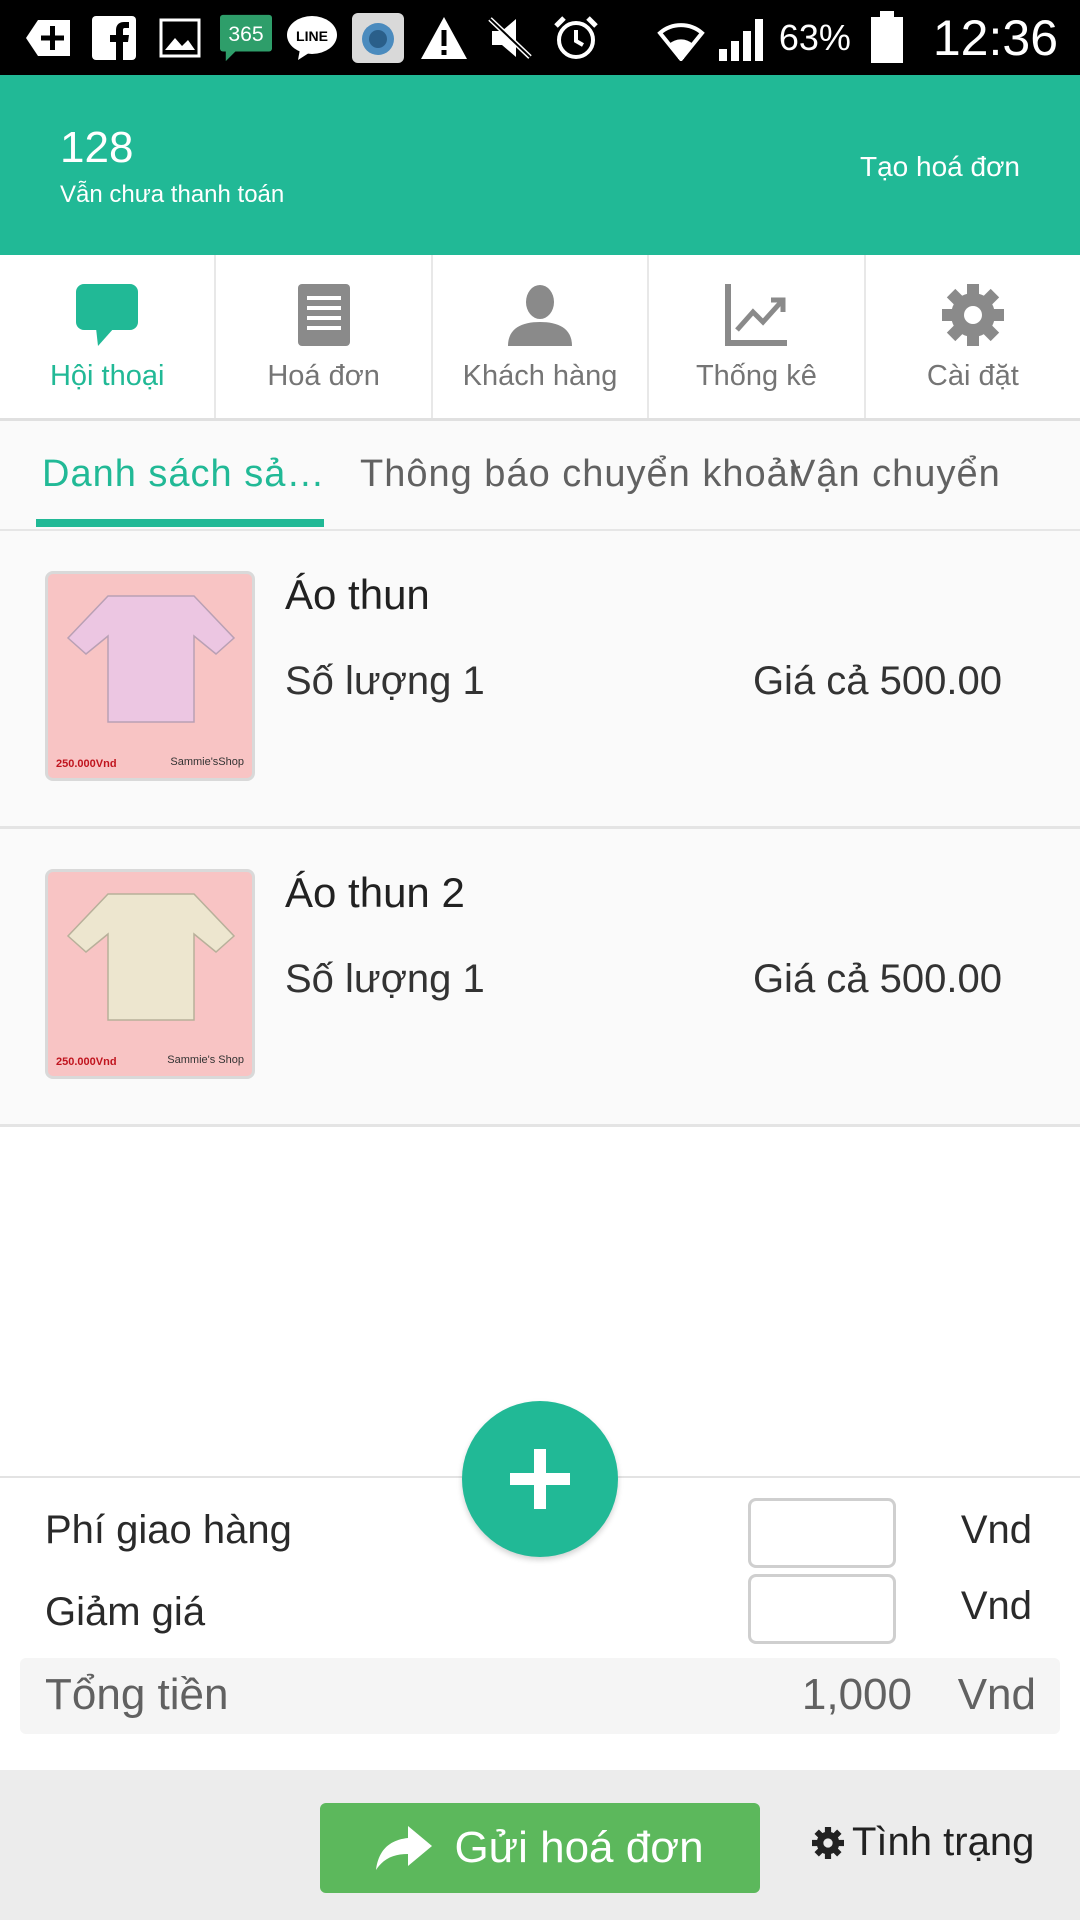 The width and height of the screenshot is (1080, 1920). Describe the element at coordinates (107, 315) in the screenshot. I see `chat-bubble-icon` at that location.